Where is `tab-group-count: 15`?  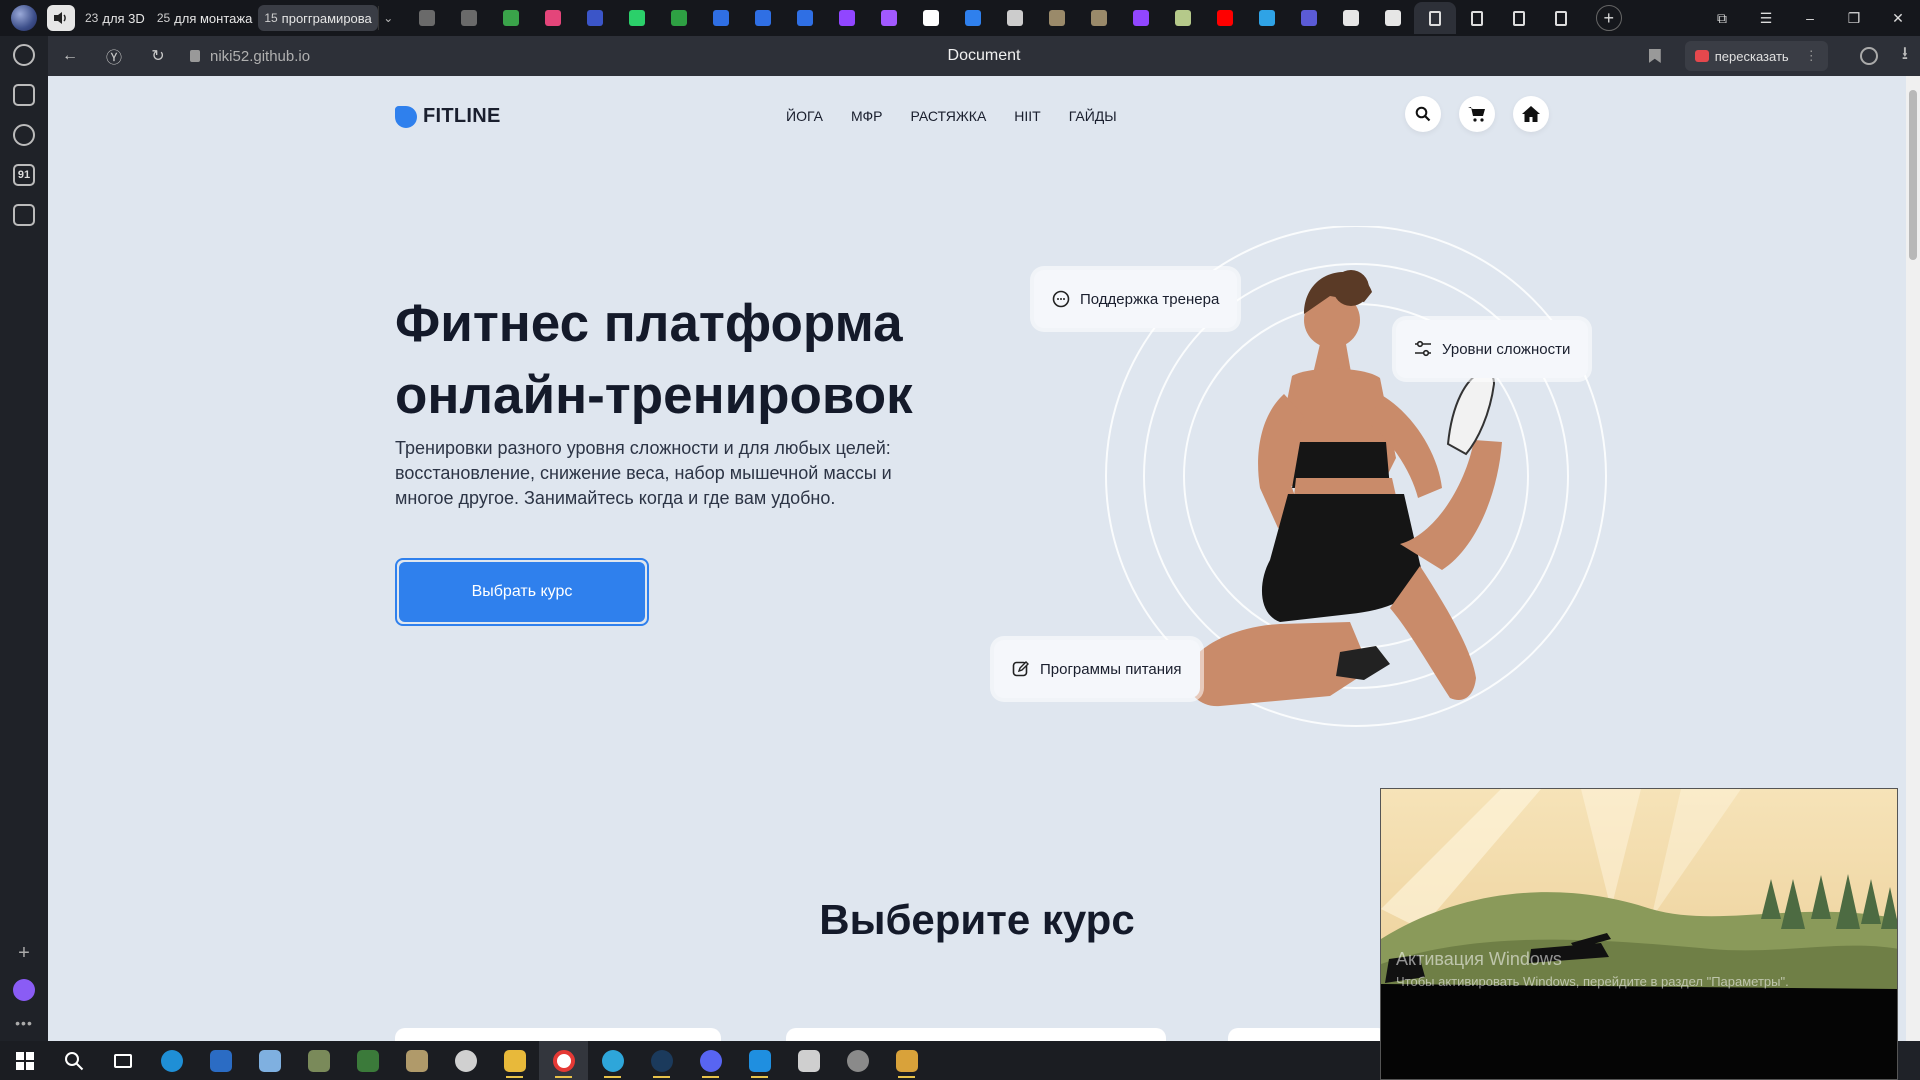 tab-group-count: 15 is located at coordinates (271, 18).